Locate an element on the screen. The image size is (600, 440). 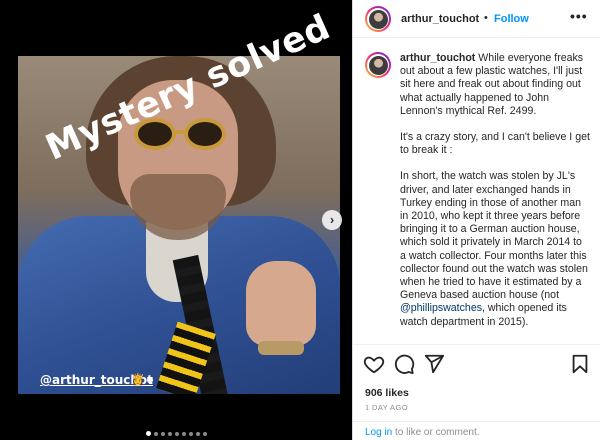
post-header: arthur_touchot • Follow ••• is located at coordinates (476, 19).